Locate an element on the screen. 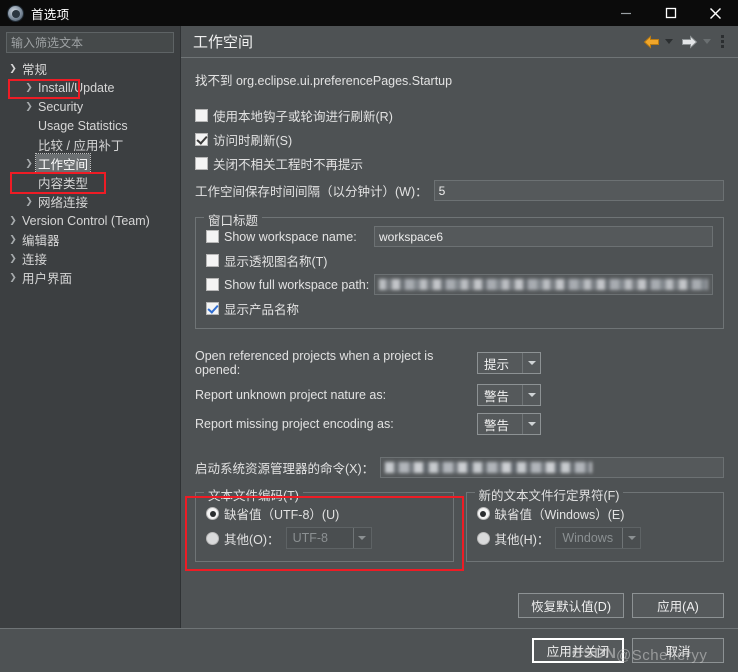 This screenshot has height=672, width=738. checkbox-label: 访问时刷新(S) is located at coordinates (253, 141).